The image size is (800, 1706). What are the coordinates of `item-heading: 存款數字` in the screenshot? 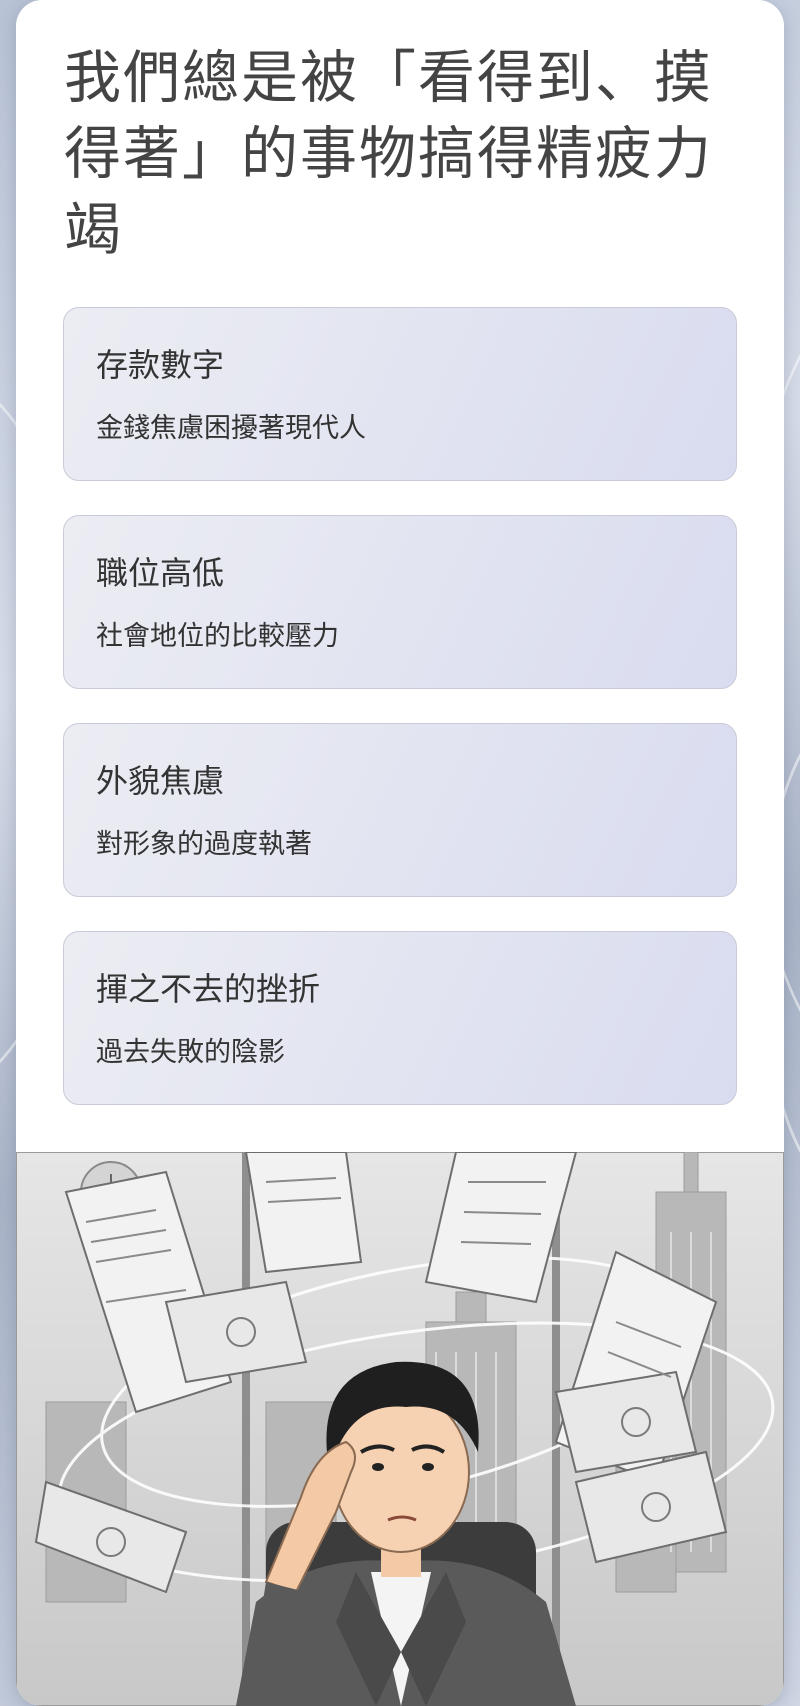 It's located at (160, 365).